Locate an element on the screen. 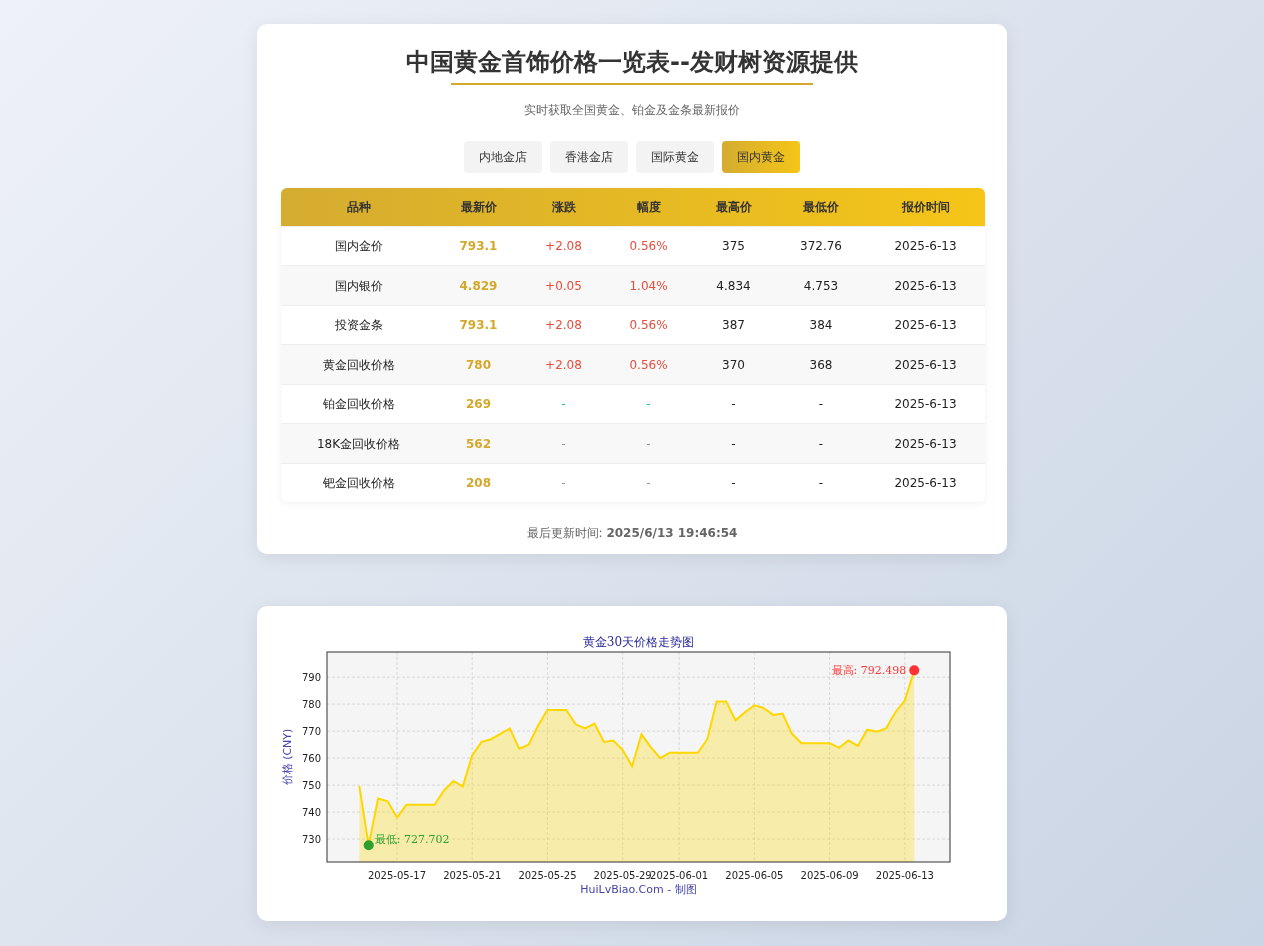 This screenshot has width=1264, height=946. column-header: 涨跌 is located at coordinates (563, 206).